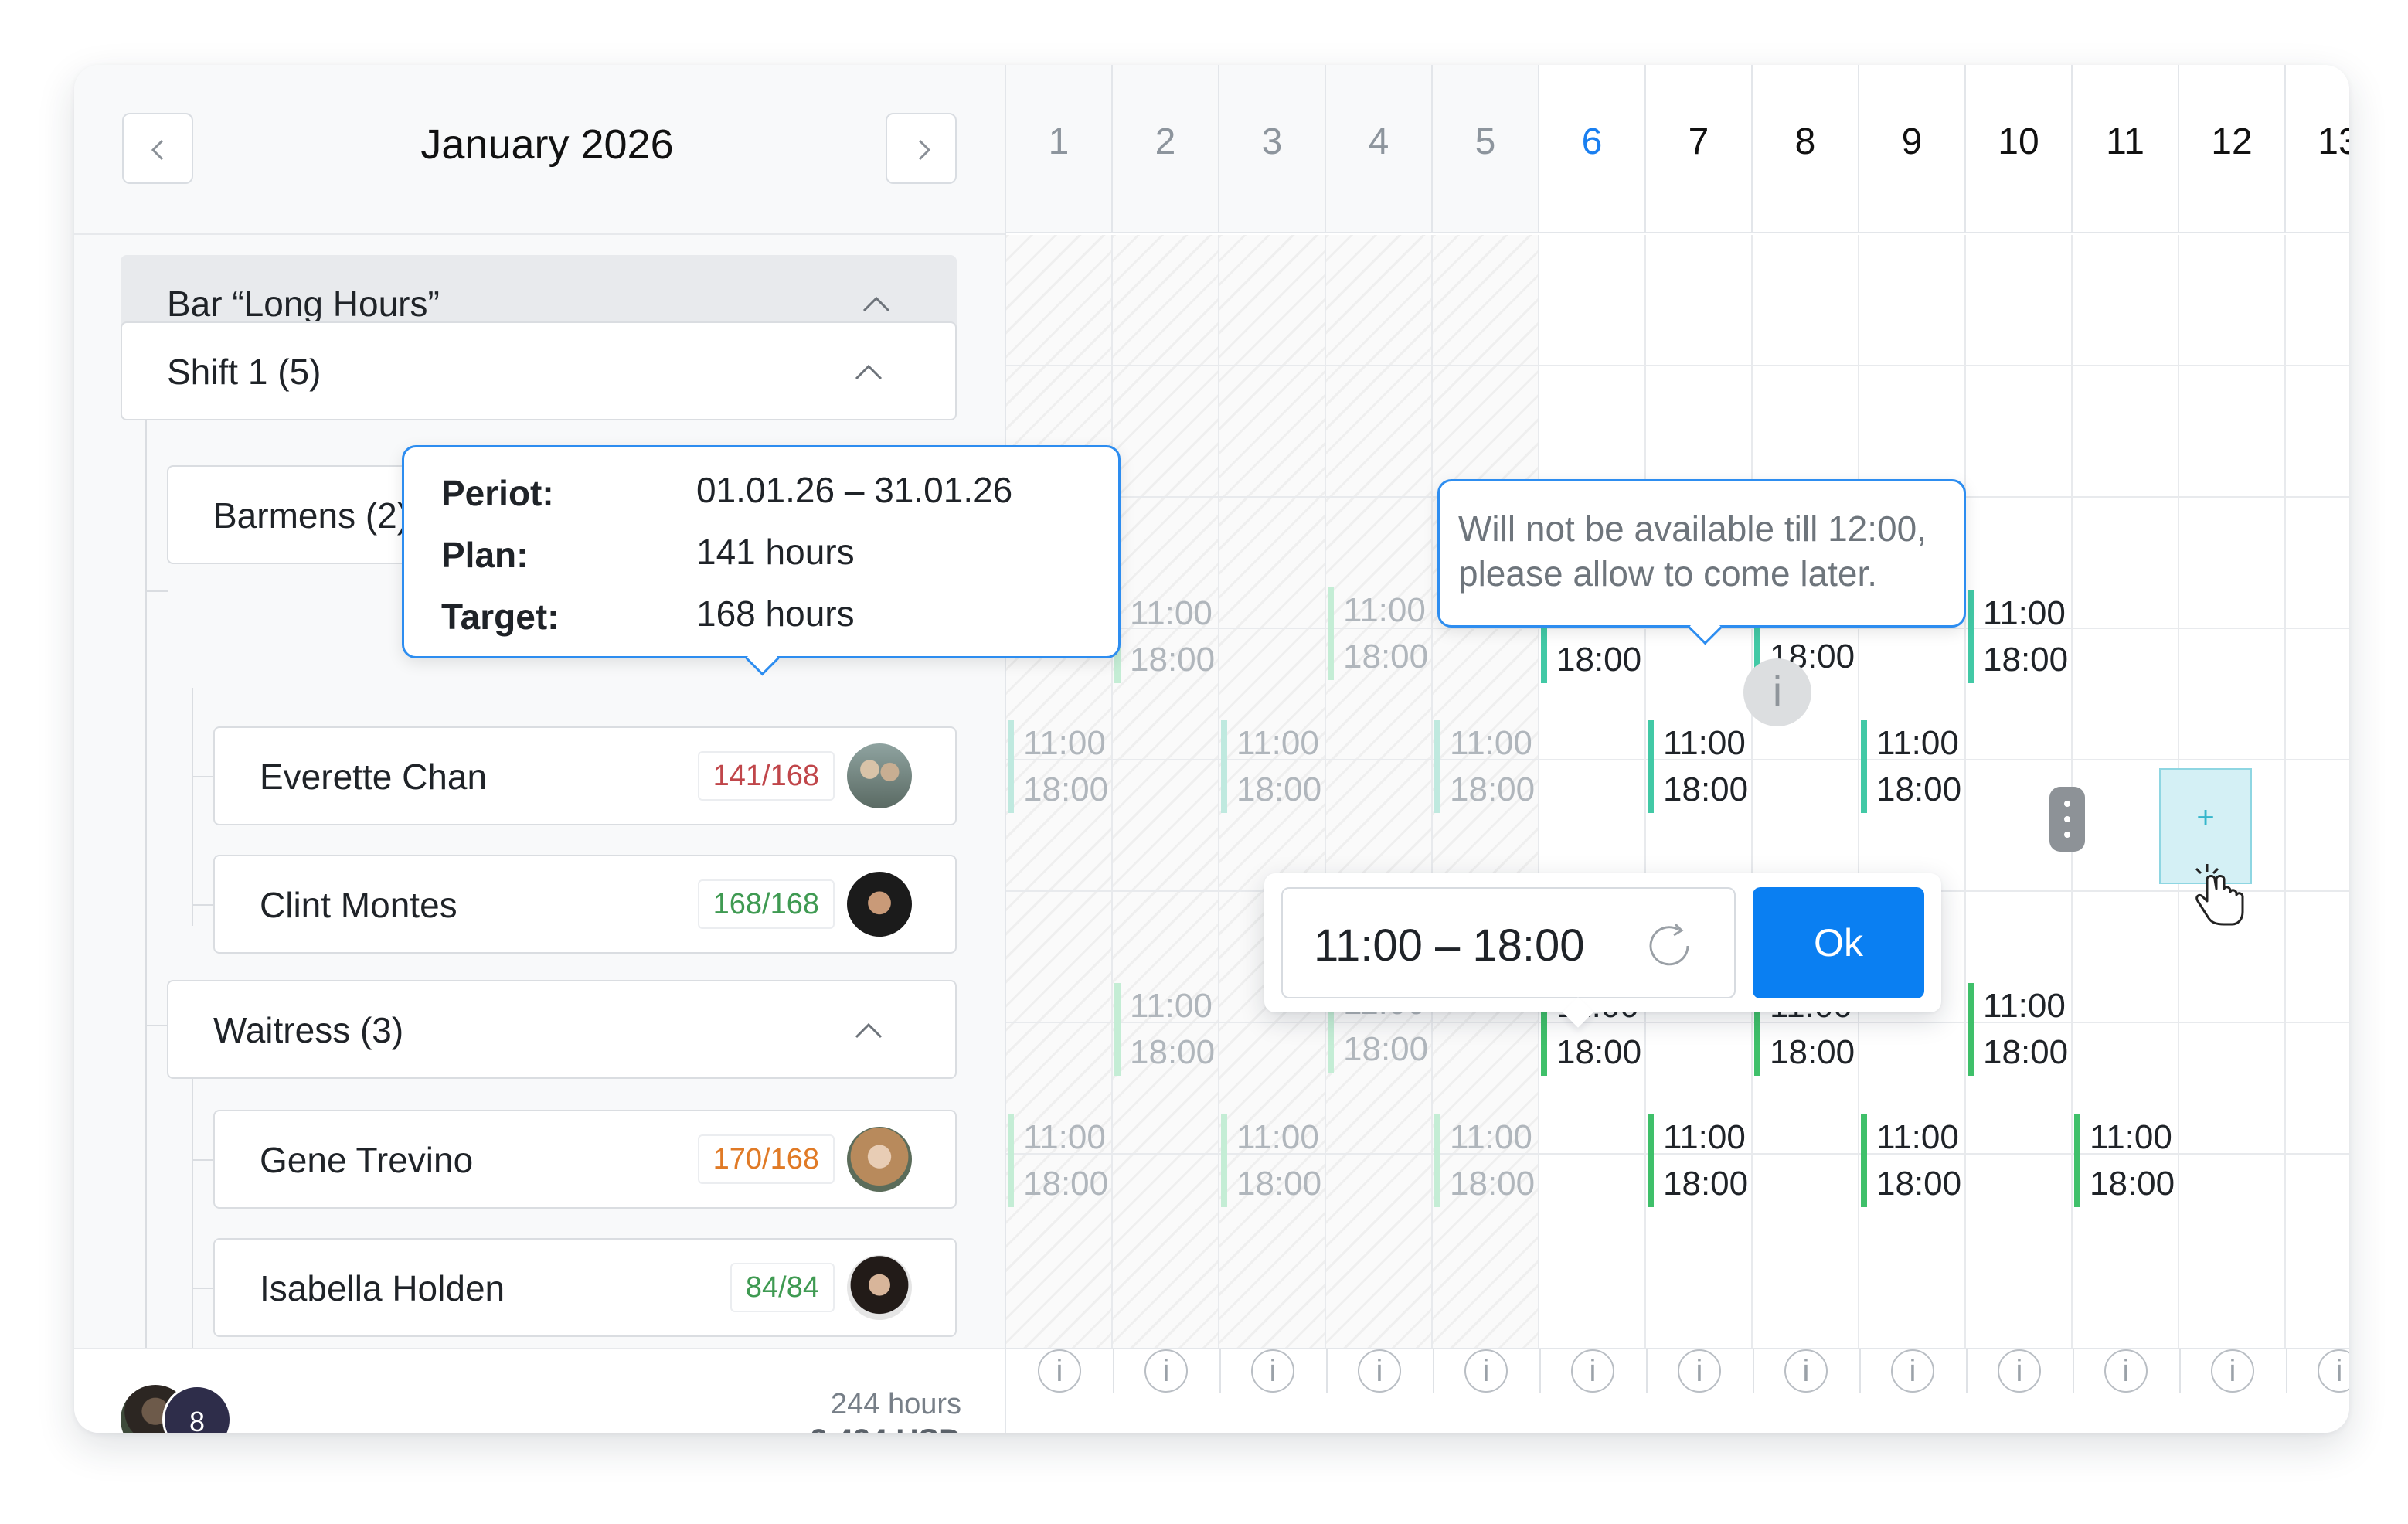 This screenshot has height=1524, width=2408. What do you see at coordinates (854, 490) in the screenshot?
I see `tooltip-period-value: 01.01.26 – 31.01.26` at bounding box center [854, 490].